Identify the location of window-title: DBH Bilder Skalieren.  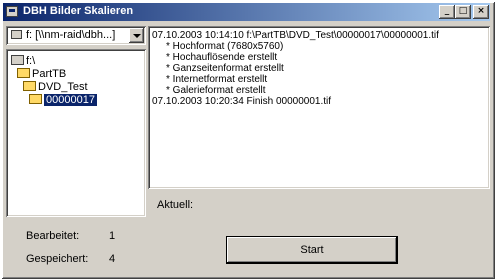
(78, 11).